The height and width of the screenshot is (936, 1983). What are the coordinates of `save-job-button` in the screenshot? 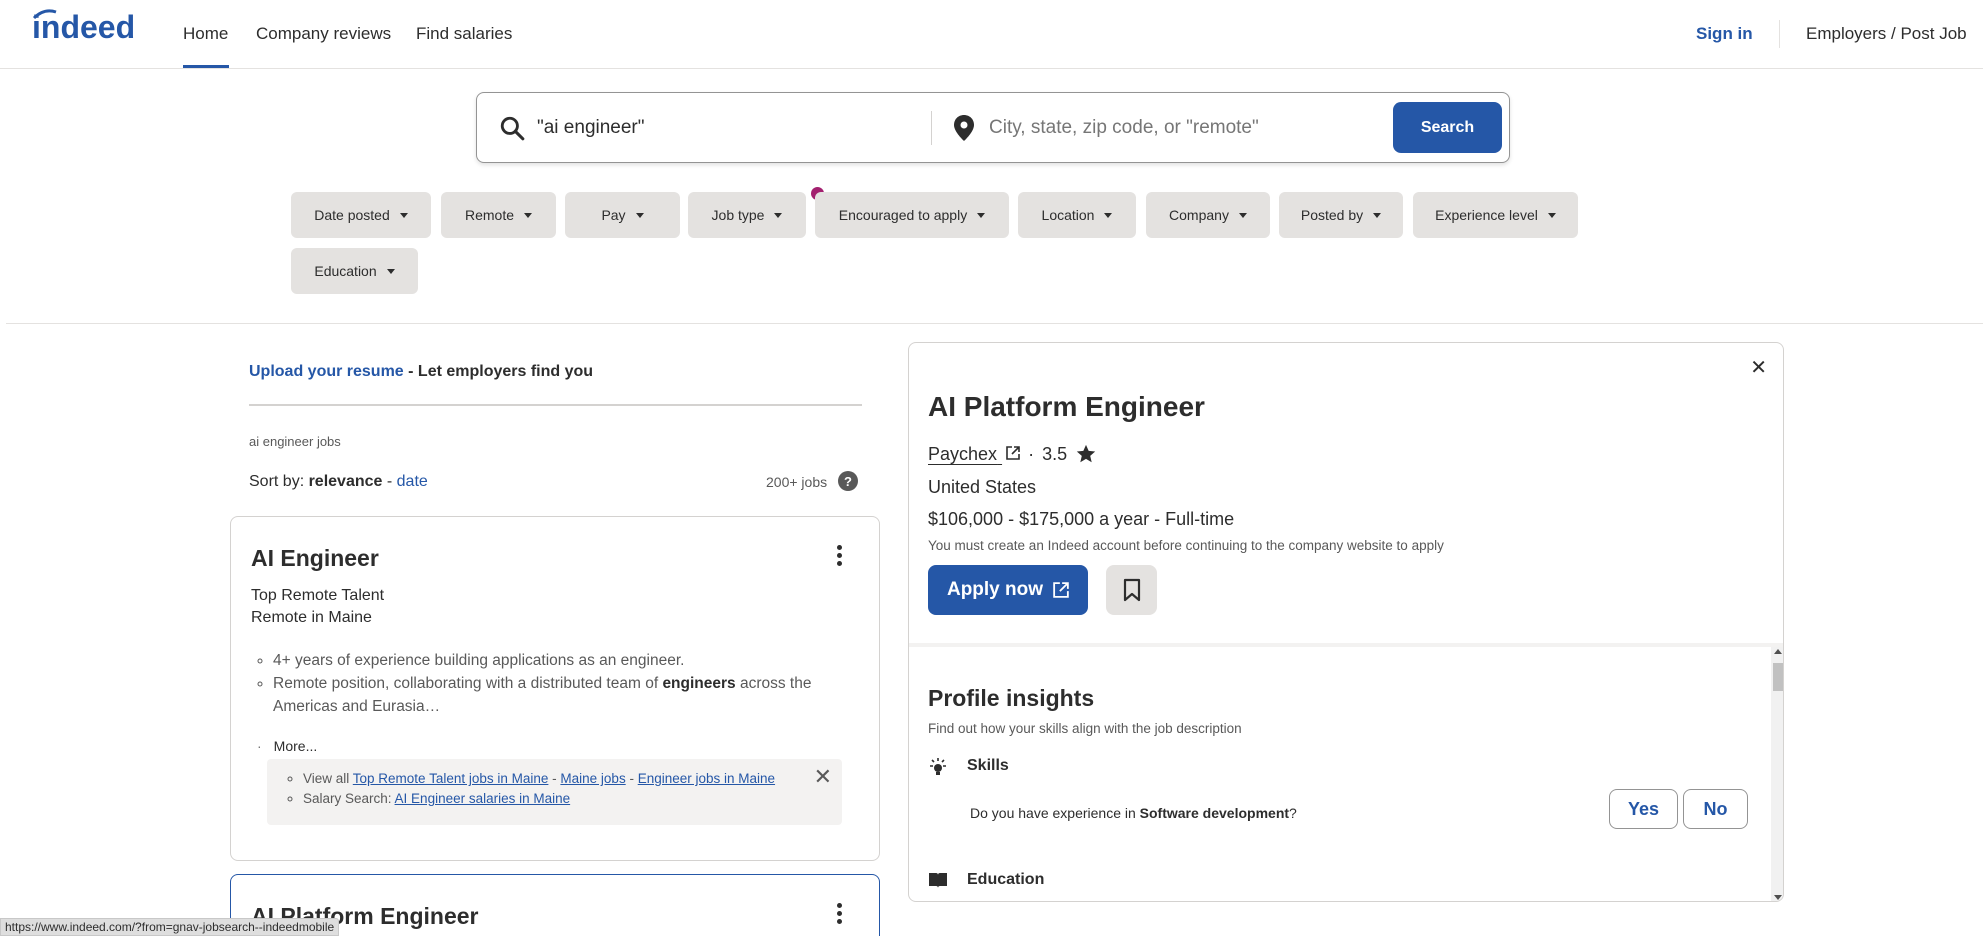 It's located at (1131, 590).